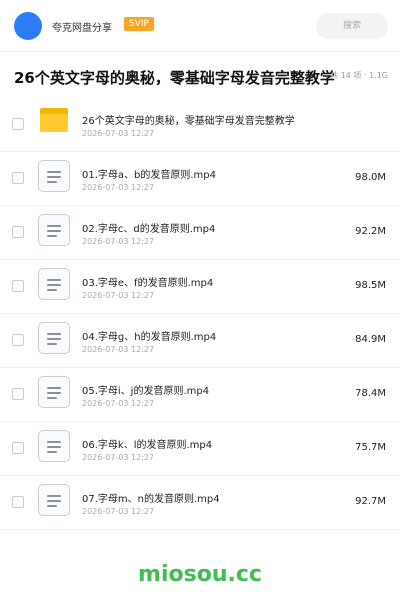 This screenshot has height=600, width=400. I want to click on file-size: 92.2M, so click(370, 231).